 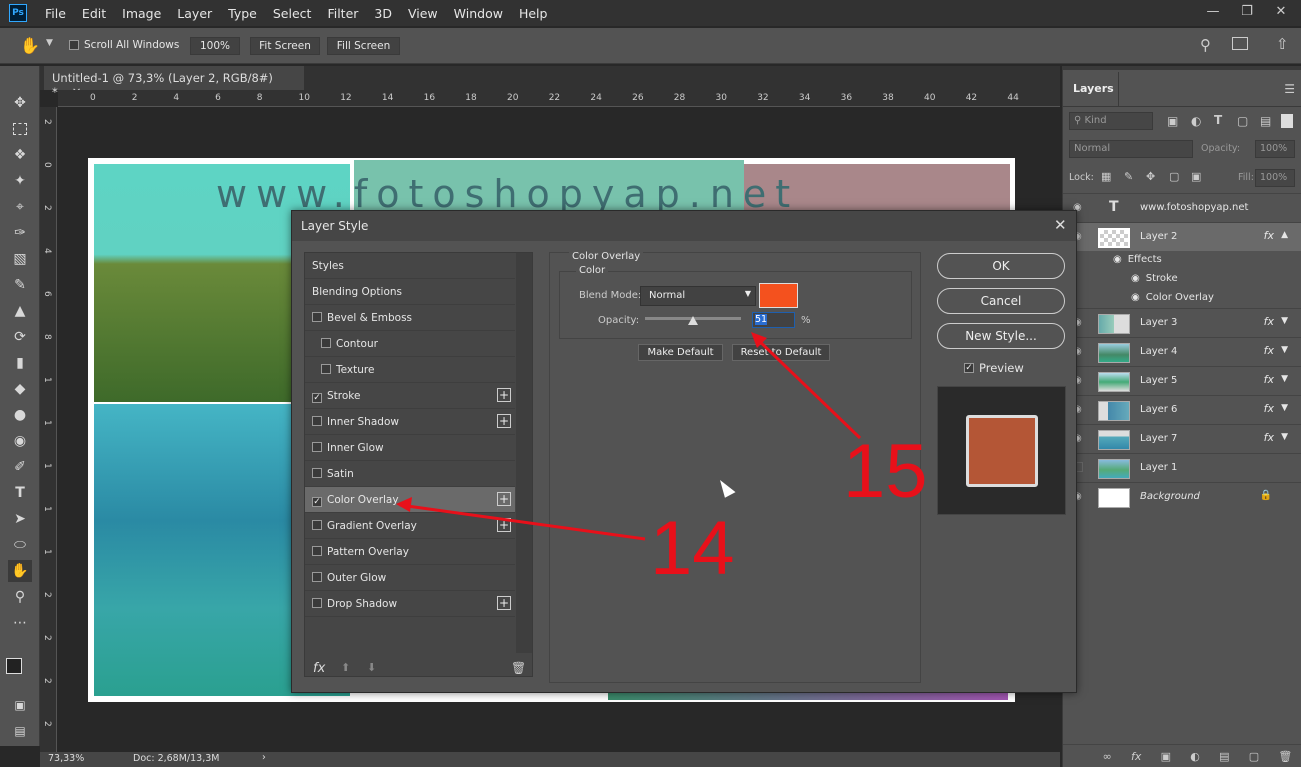 I want to click on preview-checkbox: ✓ Preview, so click(x=994, y=368).